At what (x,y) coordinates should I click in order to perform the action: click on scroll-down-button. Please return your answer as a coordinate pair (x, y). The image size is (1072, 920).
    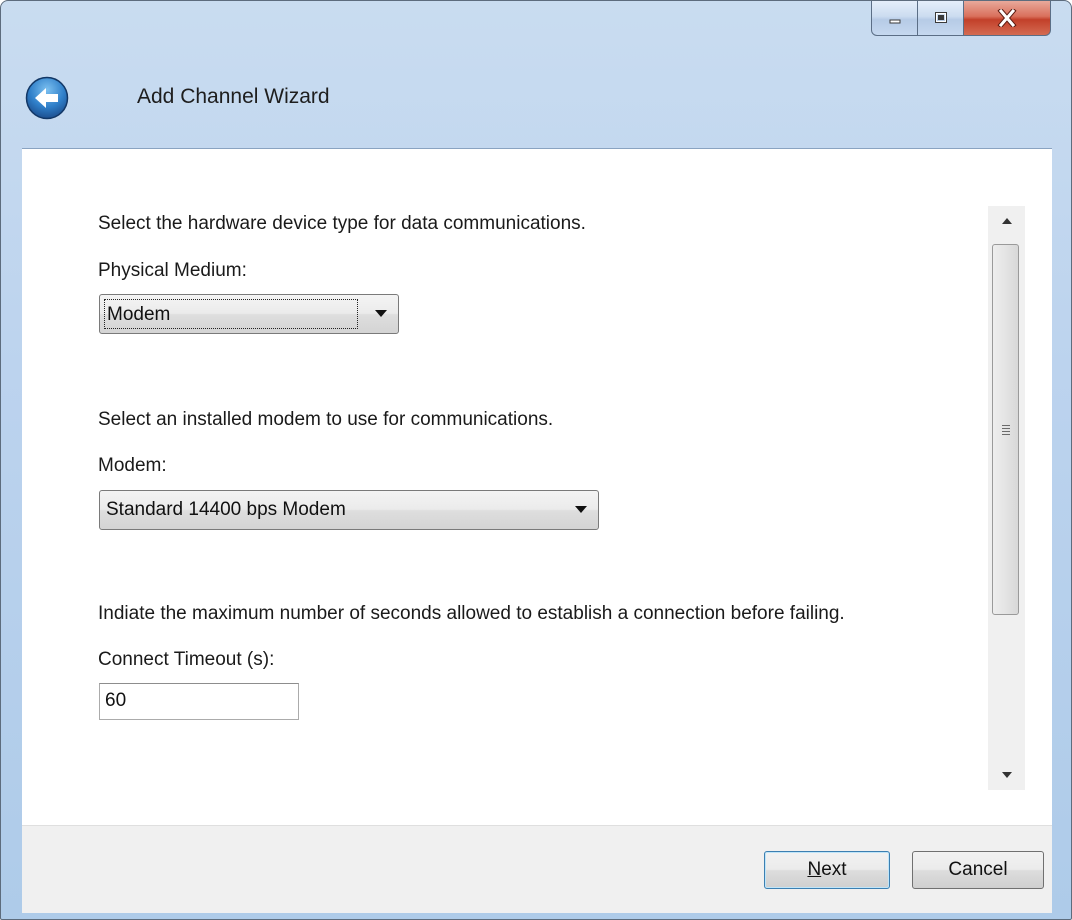
    Looking at the image, I should click on (1006, 775).